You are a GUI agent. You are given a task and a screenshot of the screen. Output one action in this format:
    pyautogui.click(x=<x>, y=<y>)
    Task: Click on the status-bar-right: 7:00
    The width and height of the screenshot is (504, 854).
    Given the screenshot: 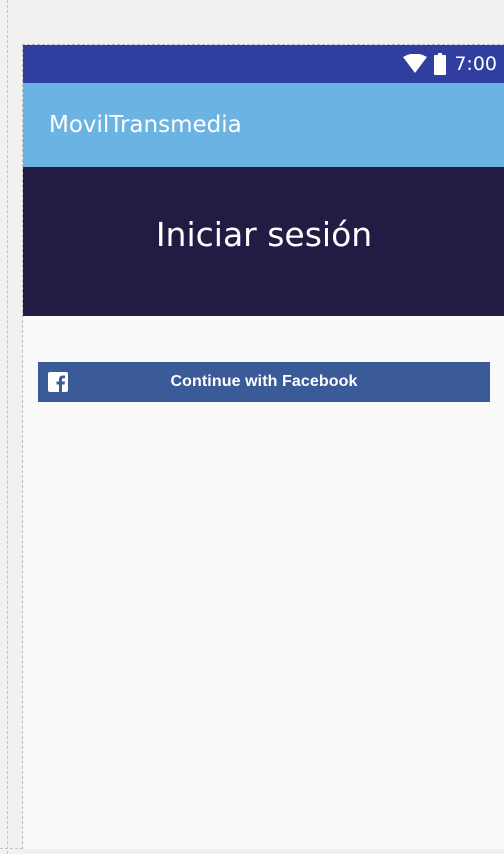 What is the action you would take?
    pyautogui.click(x=449, y=64)
    